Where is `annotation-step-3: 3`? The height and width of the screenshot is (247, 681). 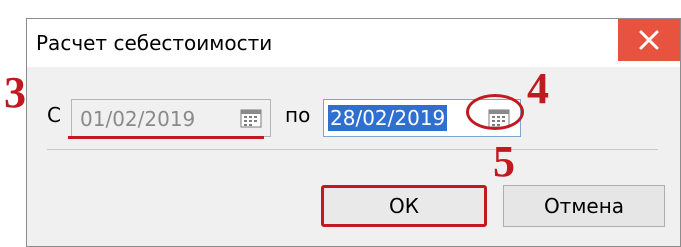
annotation-step-3: 3 is located at coordinates (15, 92).